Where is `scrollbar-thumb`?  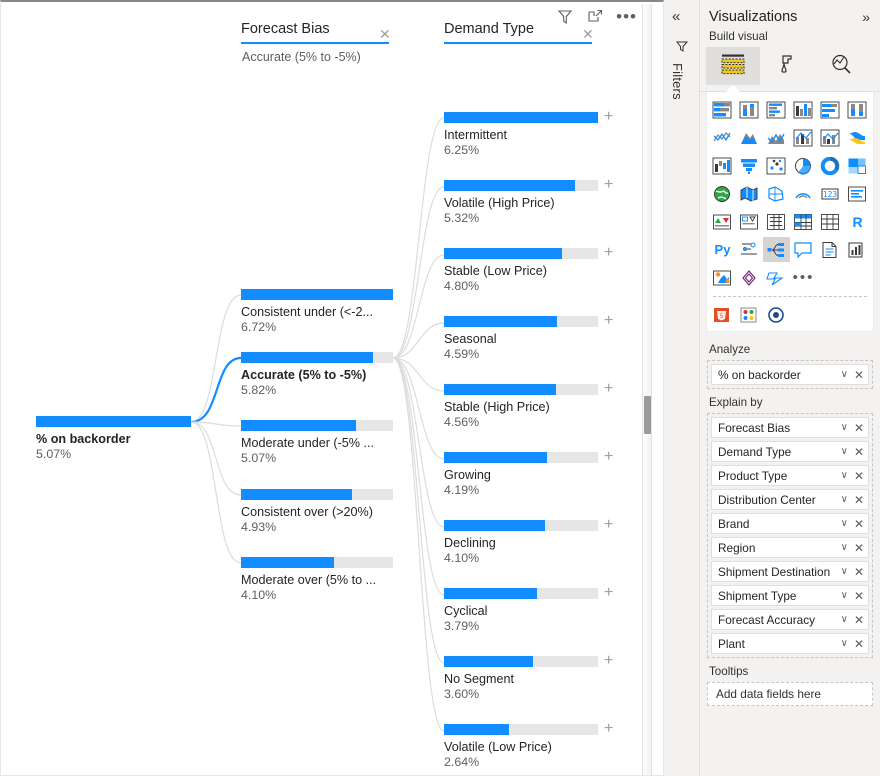 scrollbar-thumb is located at coordinates (647, 415).